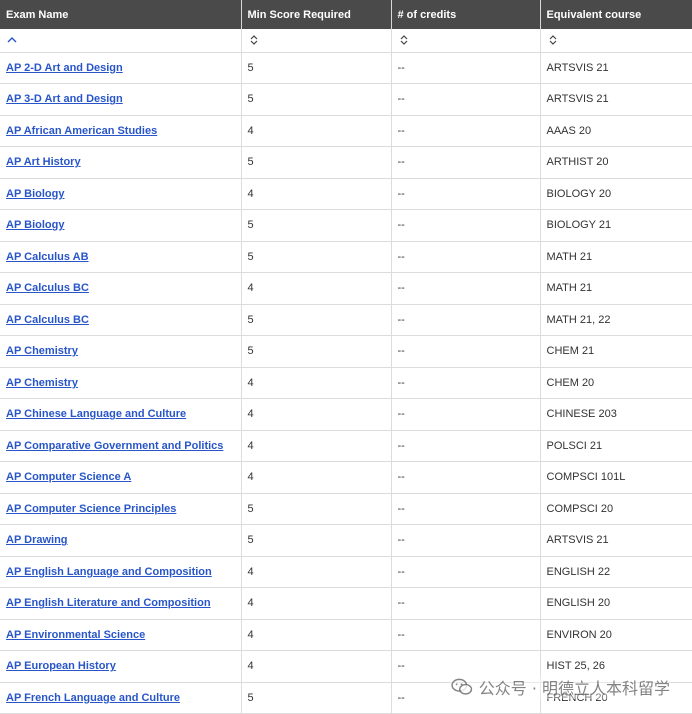  I want to click on exam-link: AP Environmental Science, so click(75, 635).